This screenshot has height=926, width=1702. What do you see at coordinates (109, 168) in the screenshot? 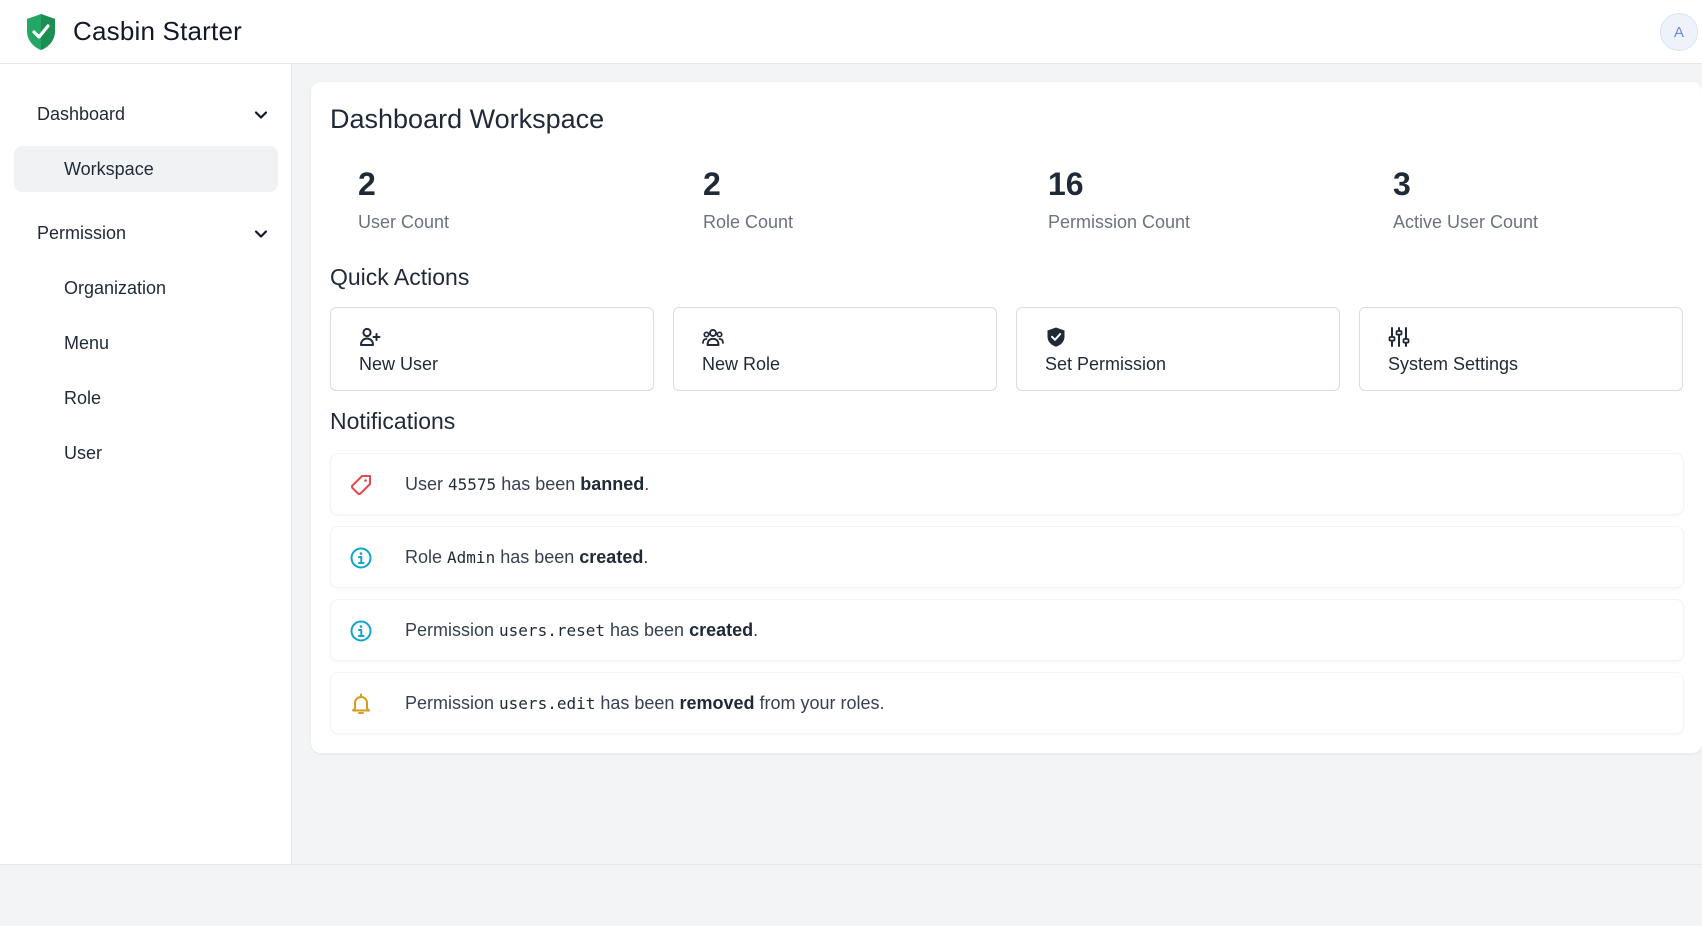
I see `sidebar-item-label: Workspace` at bounding box center [109, 168].